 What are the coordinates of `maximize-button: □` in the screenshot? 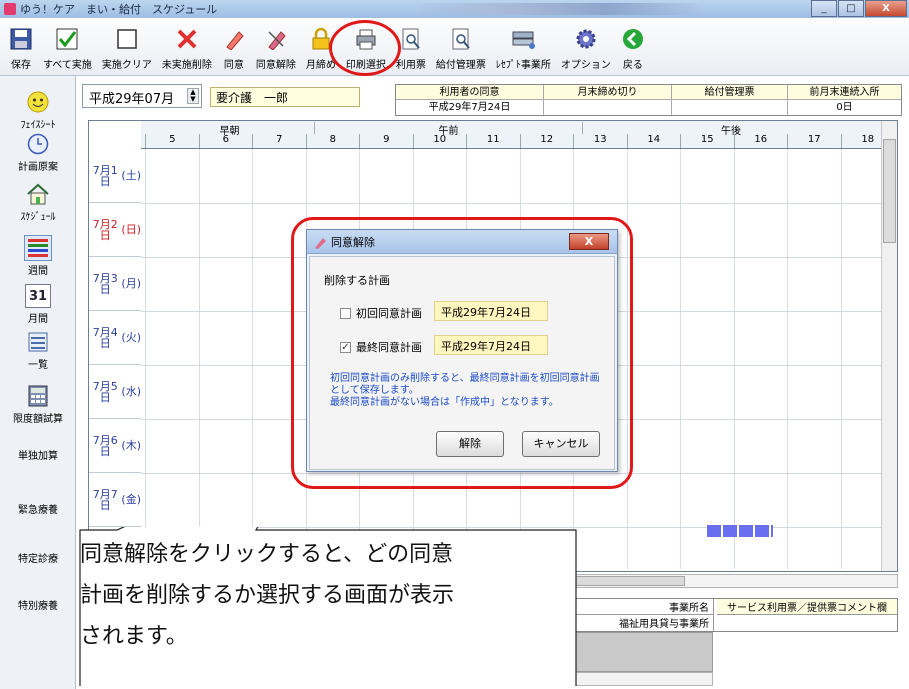 It's located at (851, 8).